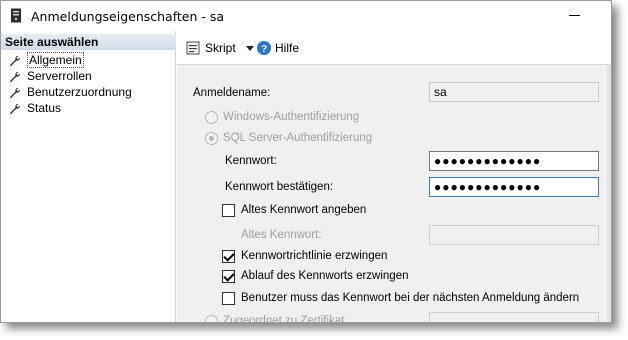 This screenshot has height=340, width=628. What do you see at coordinates (298, 138) in the screenshot?
I see `sql-auth-label: SQL Server-Authentifizierung` at bounding box center [298, 138].